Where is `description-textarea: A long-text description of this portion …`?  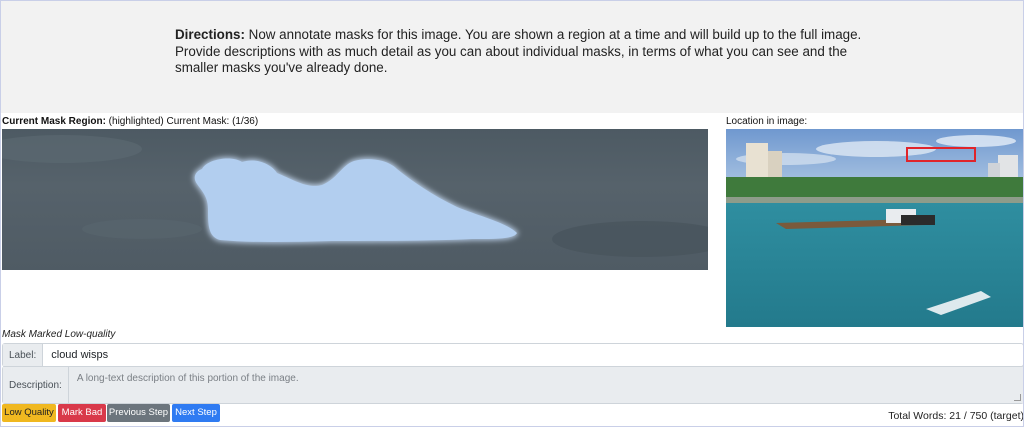 description-textarea: A long-text description of this portion … is located at coordinates (545, 385).